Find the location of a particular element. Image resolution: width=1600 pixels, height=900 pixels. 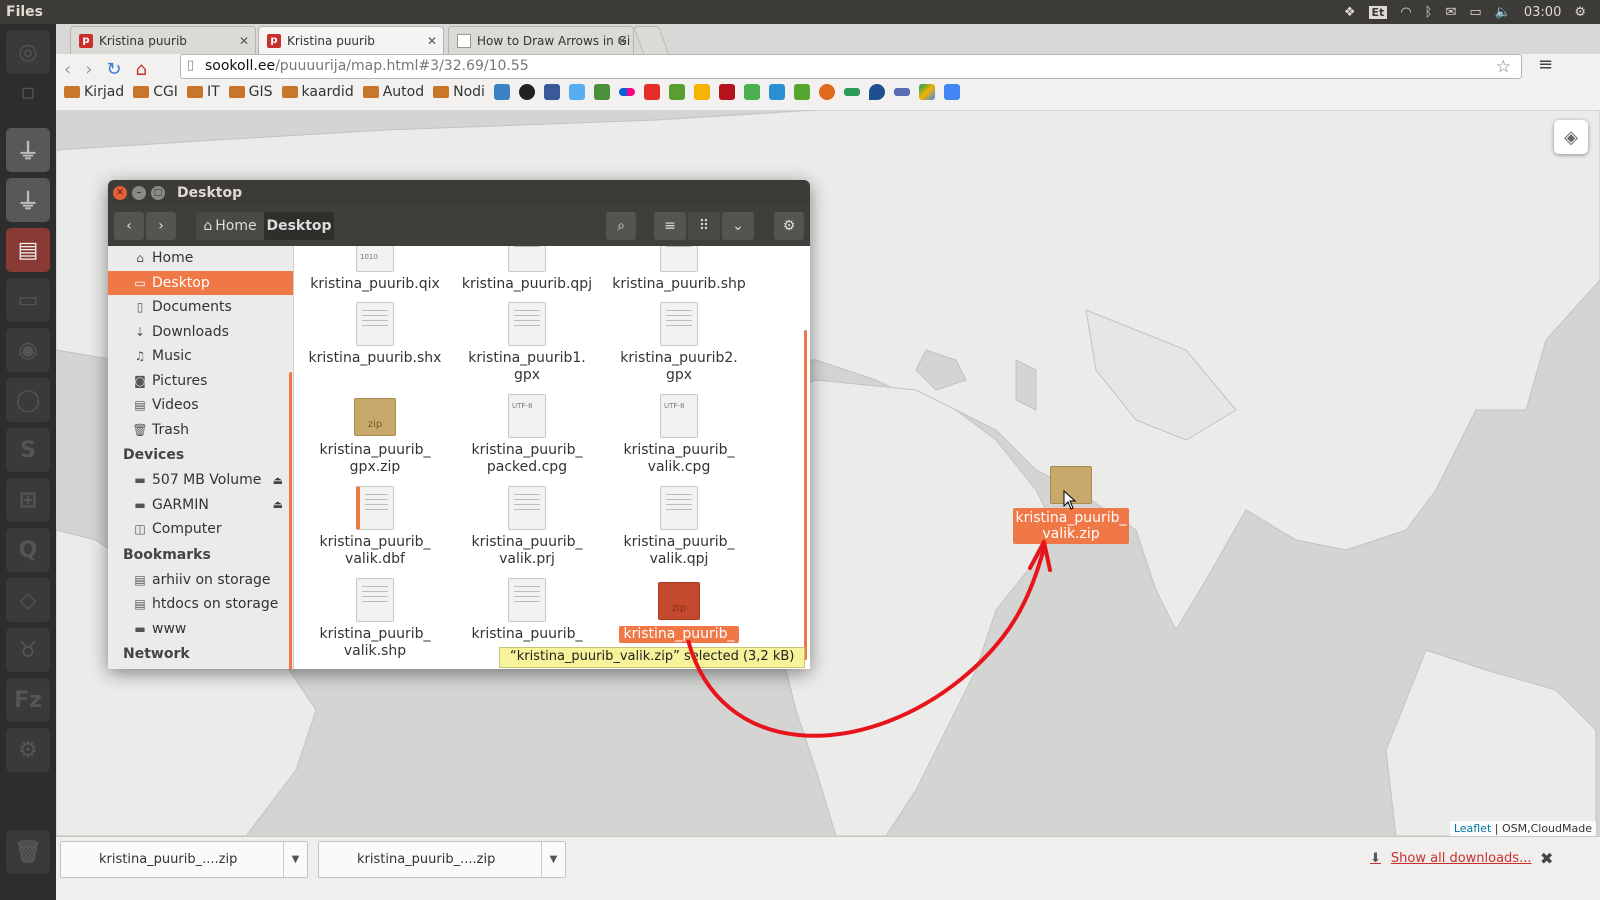

leaflet-link: Leaflet is located at coordinates (1472, 828).